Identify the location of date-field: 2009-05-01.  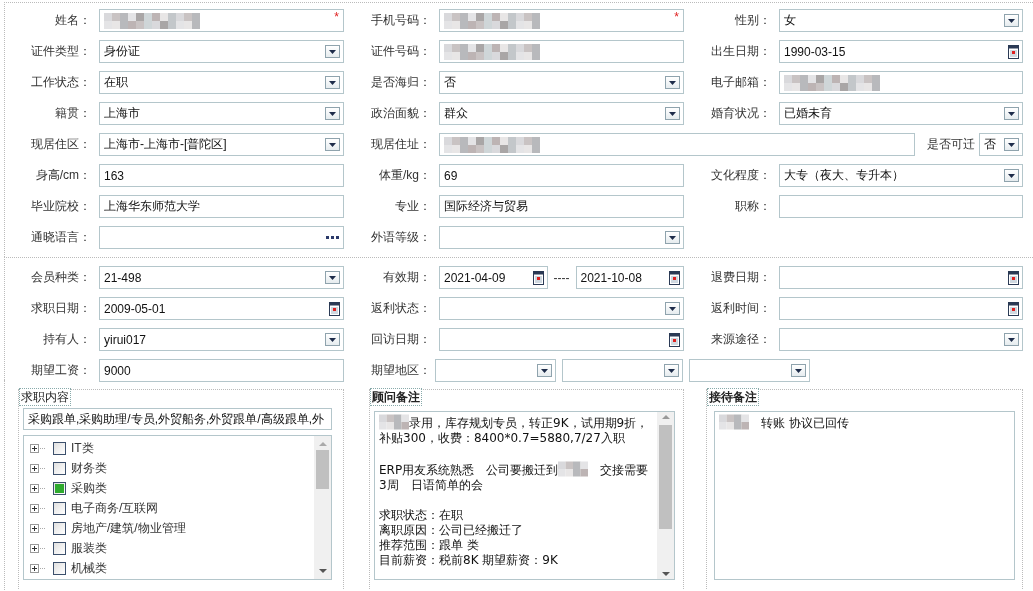
(221, 308).